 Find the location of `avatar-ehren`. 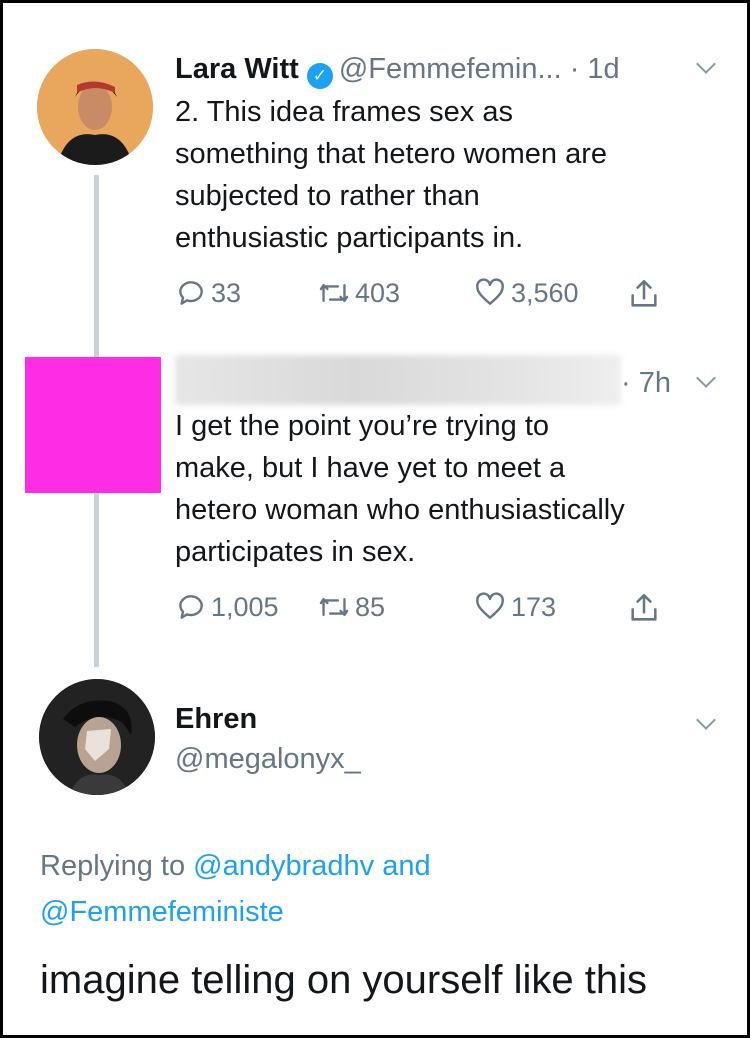

avatar-ehren is located at coordinates (97, 737).